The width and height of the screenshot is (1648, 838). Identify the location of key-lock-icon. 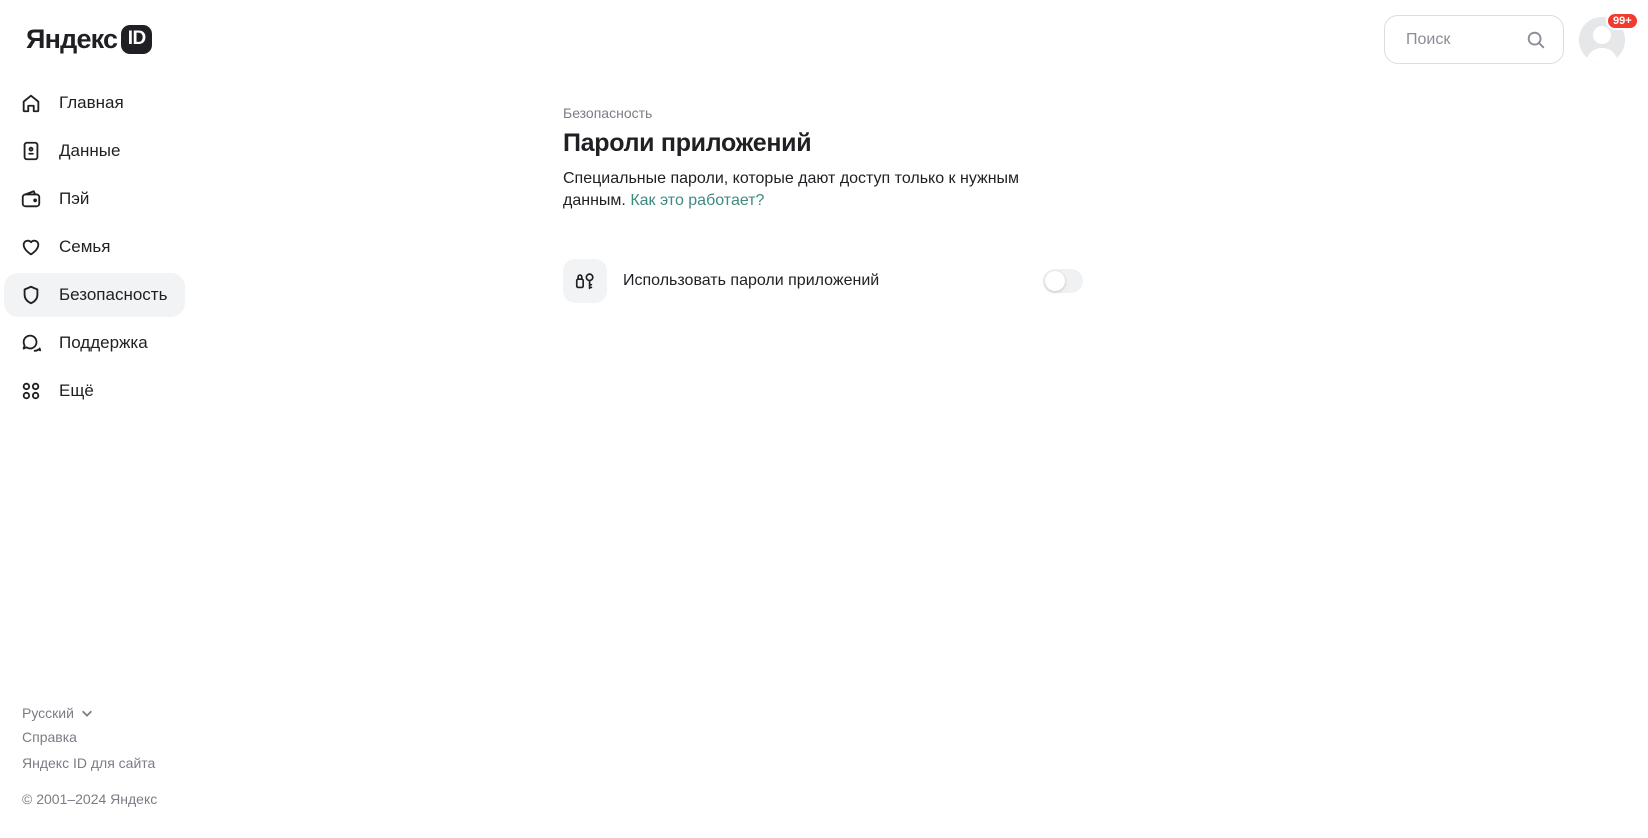
(585, 281).